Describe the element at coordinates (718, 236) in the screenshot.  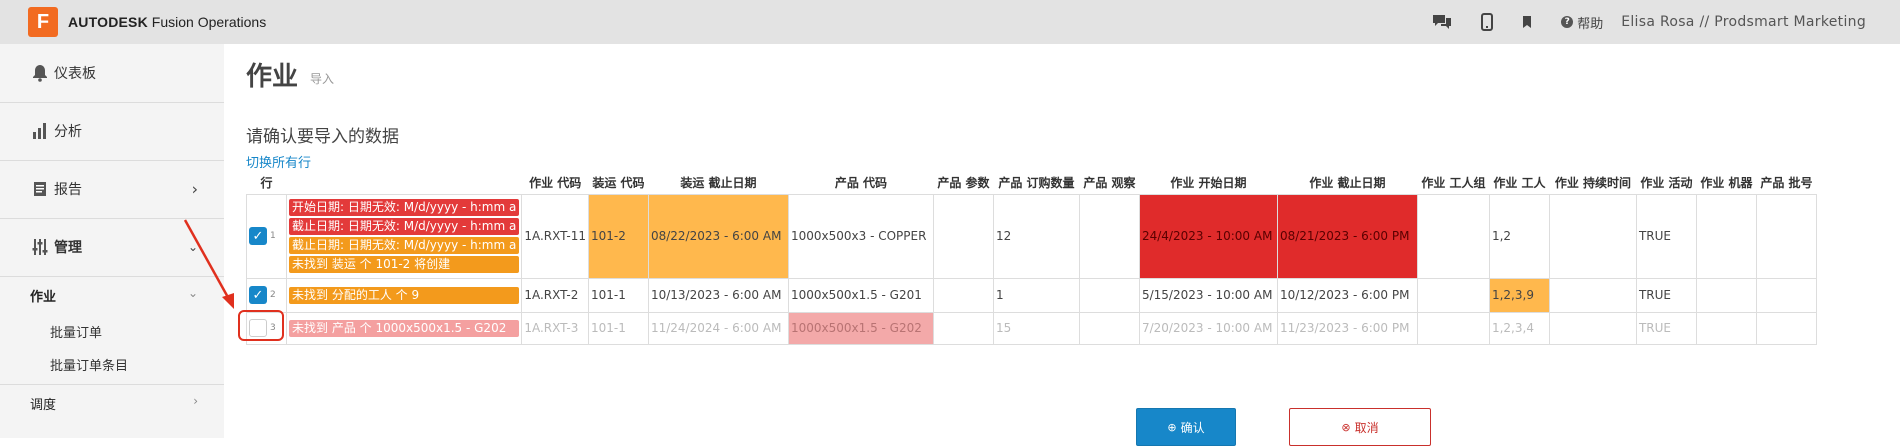
I see `cell-ship-due: 08/22/2023 - 6:00 AM` at that location.